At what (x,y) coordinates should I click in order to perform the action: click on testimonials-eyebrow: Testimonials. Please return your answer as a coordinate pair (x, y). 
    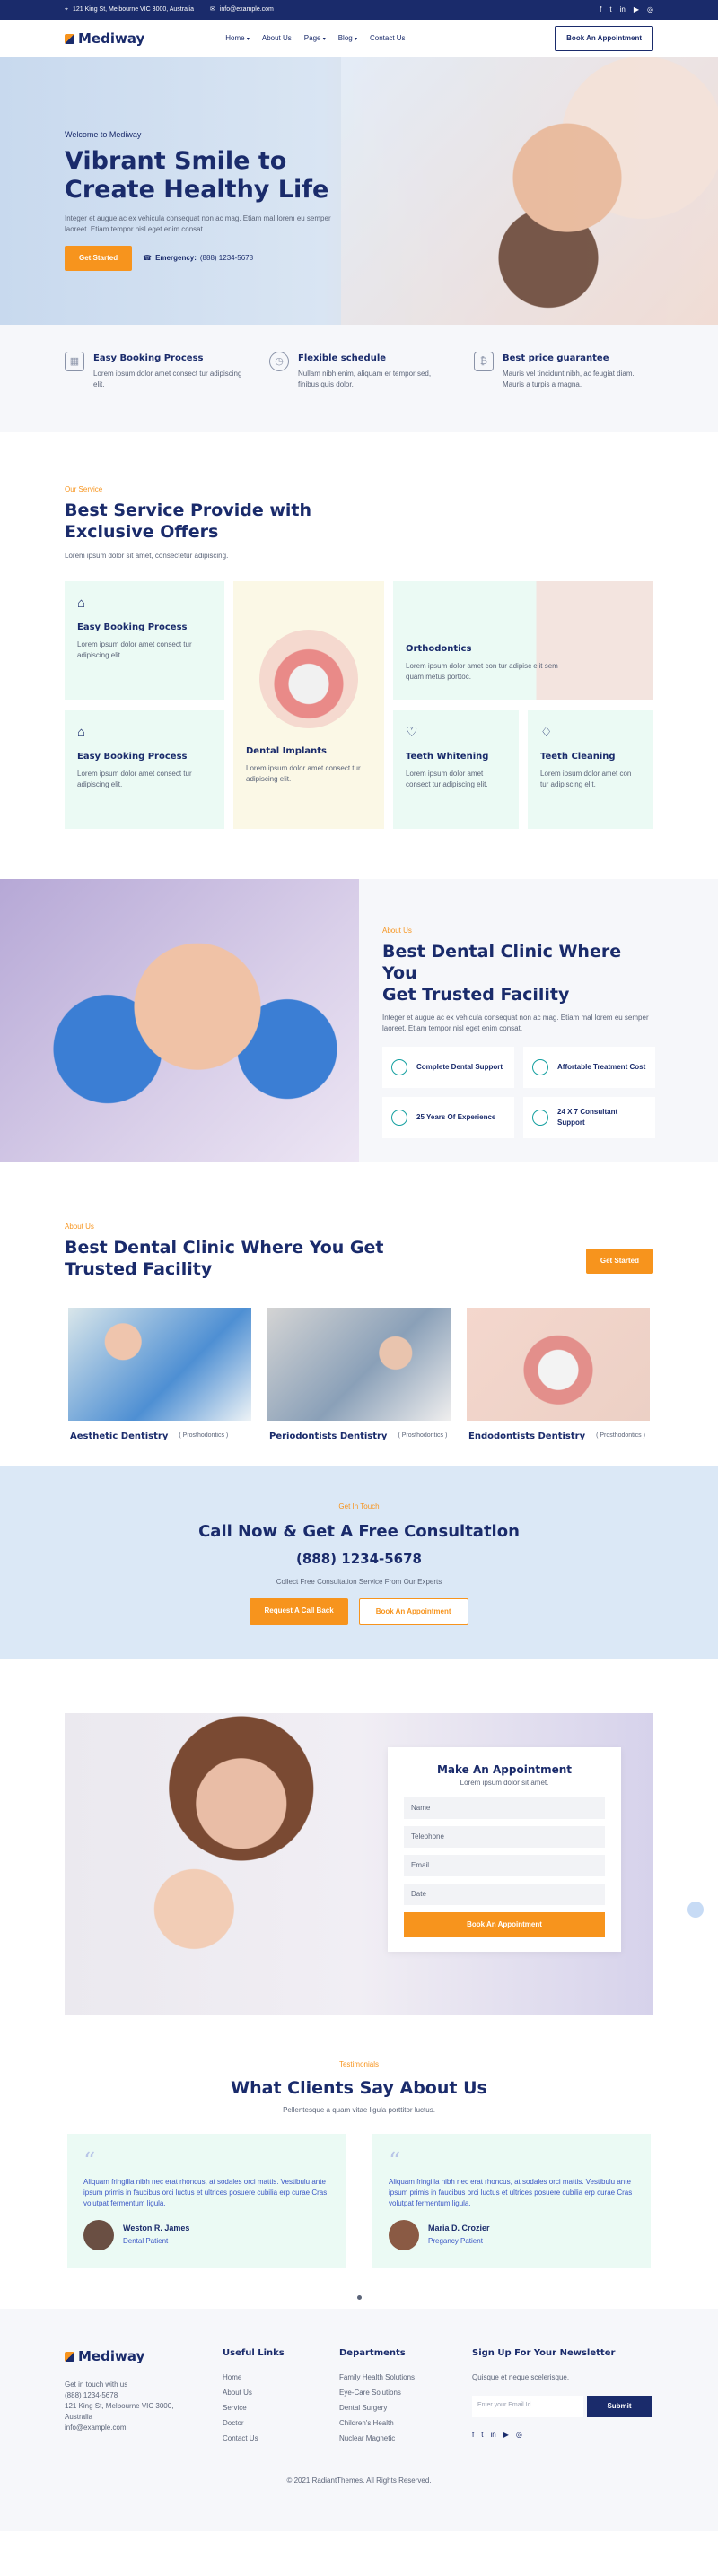
    Looking at the image, I should click on (358, 2064).